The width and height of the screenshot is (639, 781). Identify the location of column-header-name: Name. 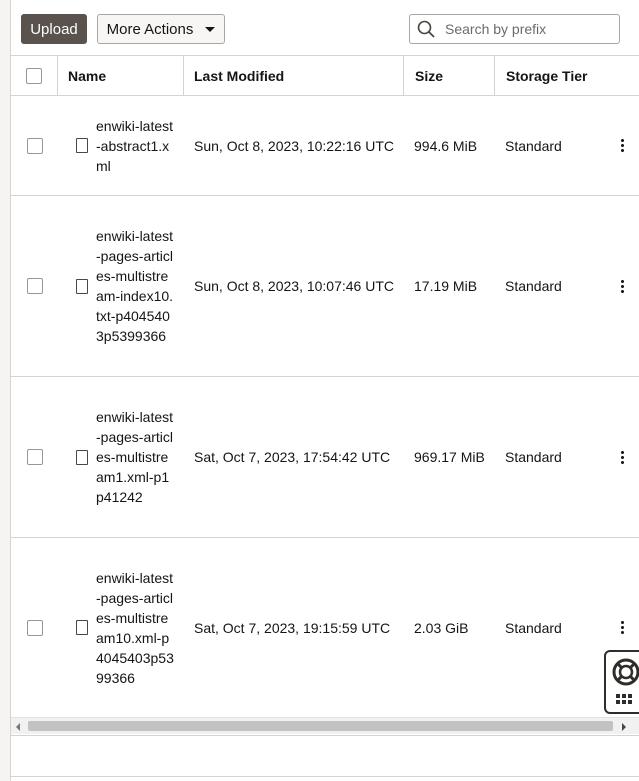
(121, 75).